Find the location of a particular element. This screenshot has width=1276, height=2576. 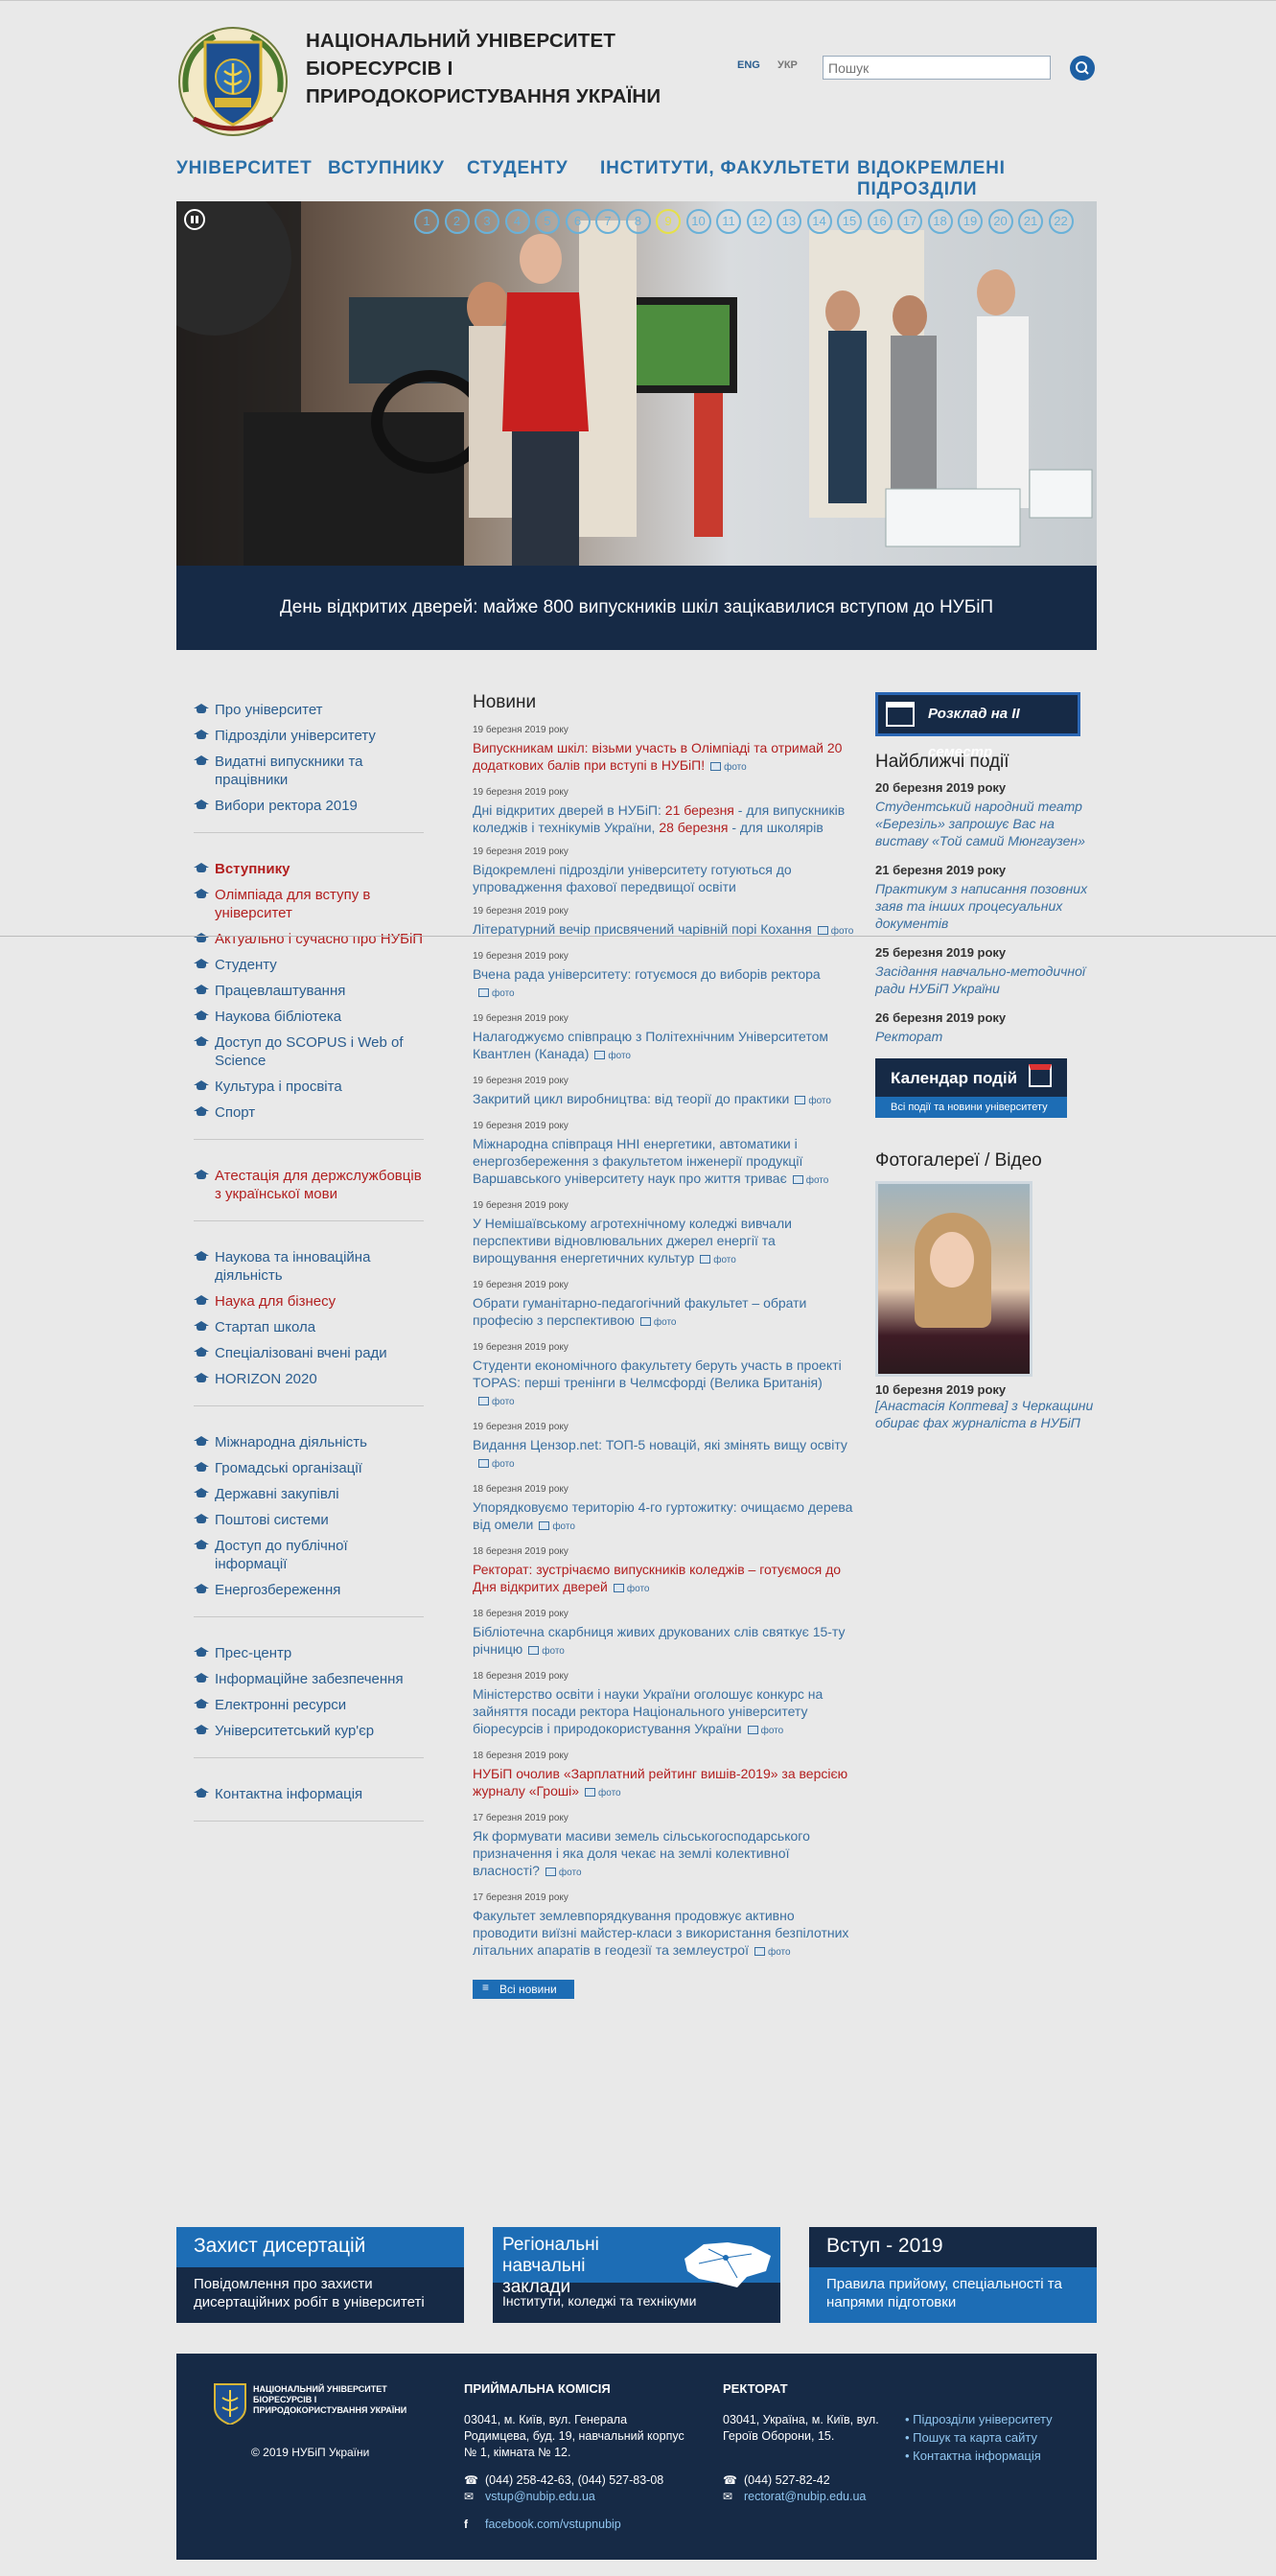

nav-institutes: ІНСТИТУТИ, ФАКУЛЬТЕТИ is located at coordinates (725, 168).